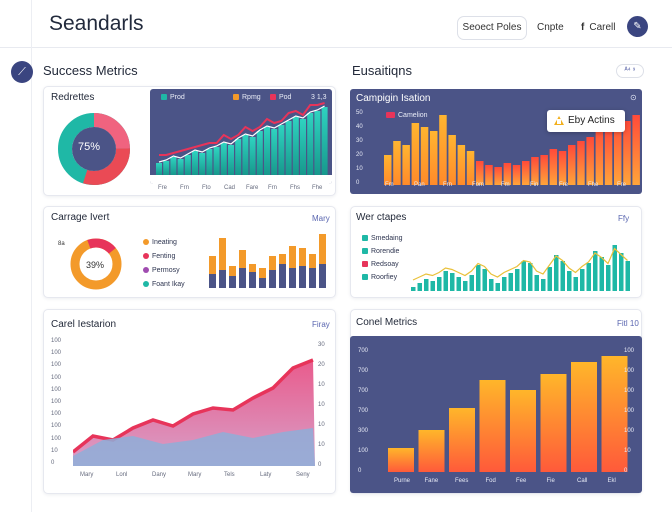 The height and width of the screenshot is (512, 672). What do you see at coordinates (623, 218) in the screenshot?
I see `card-4-link: Ffy` at bounding box center [623, 218].